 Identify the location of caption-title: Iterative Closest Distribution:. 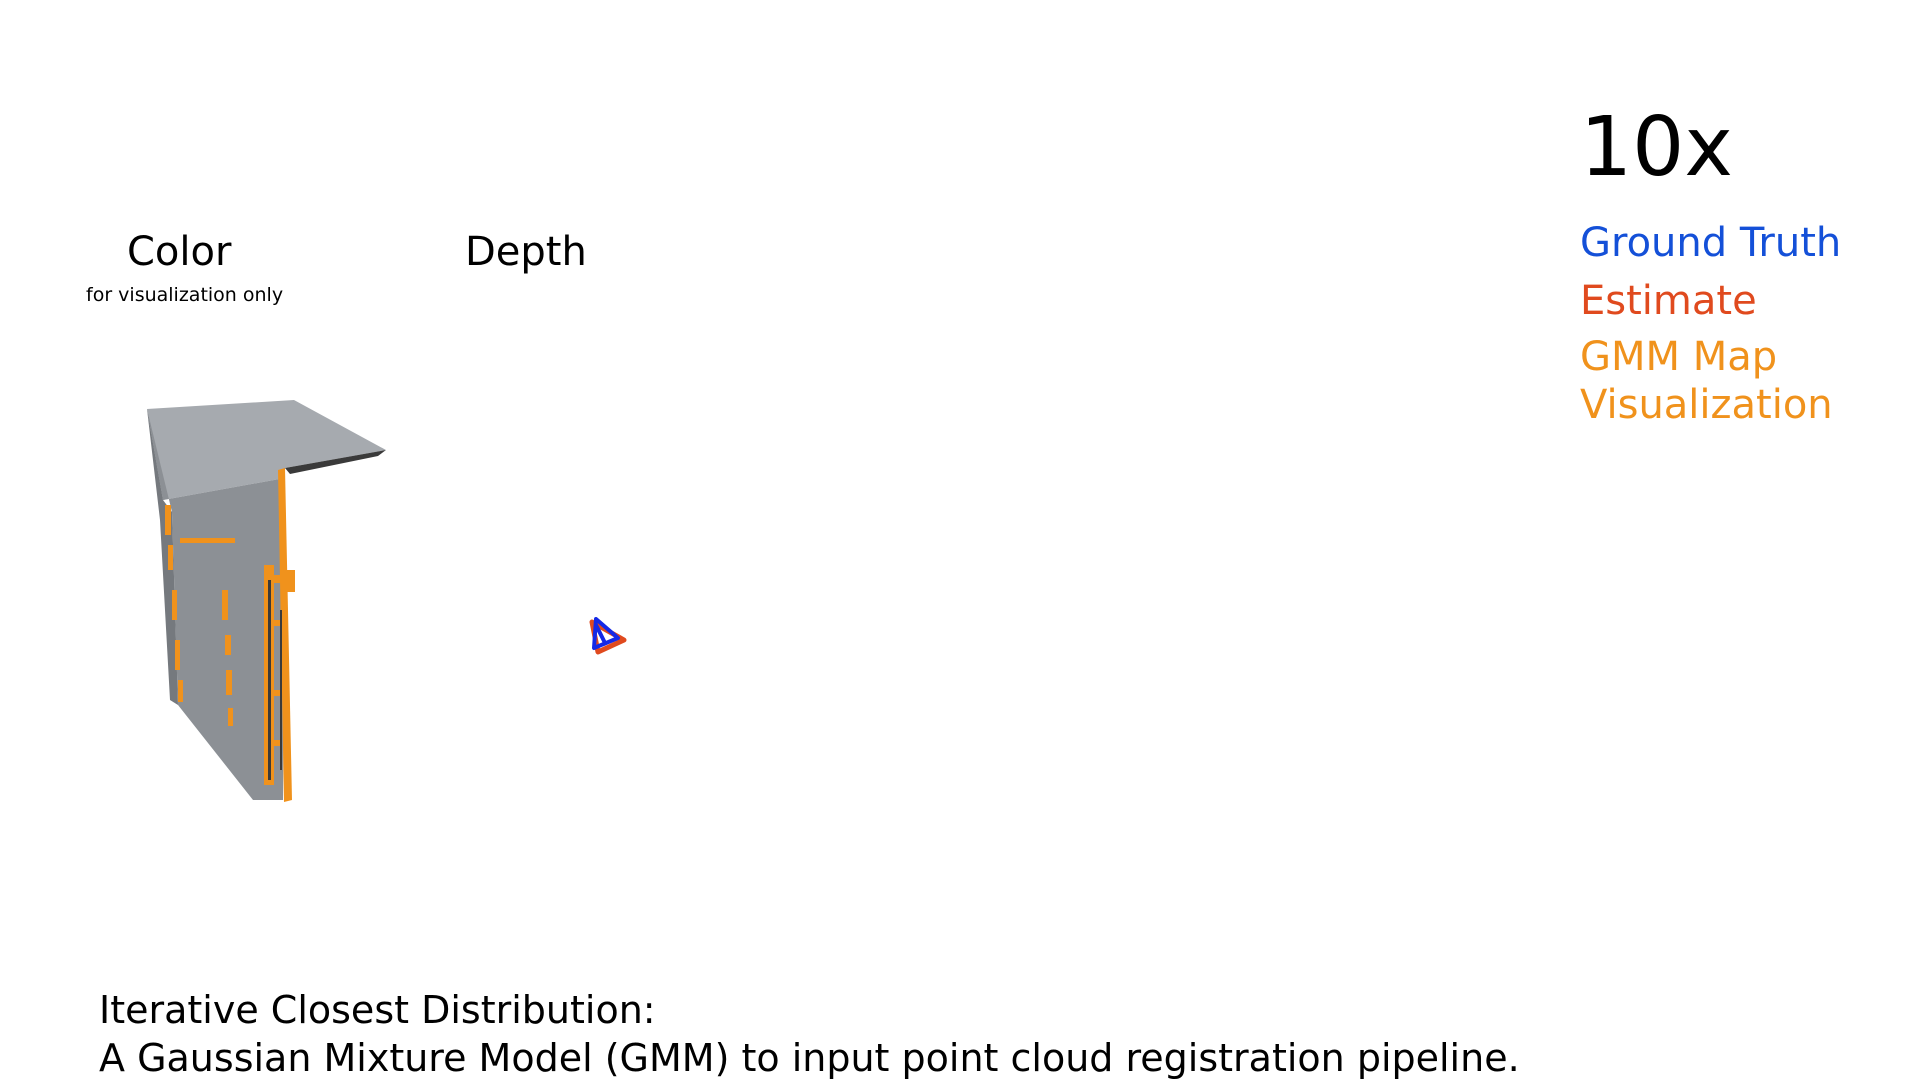
(377, 1010).